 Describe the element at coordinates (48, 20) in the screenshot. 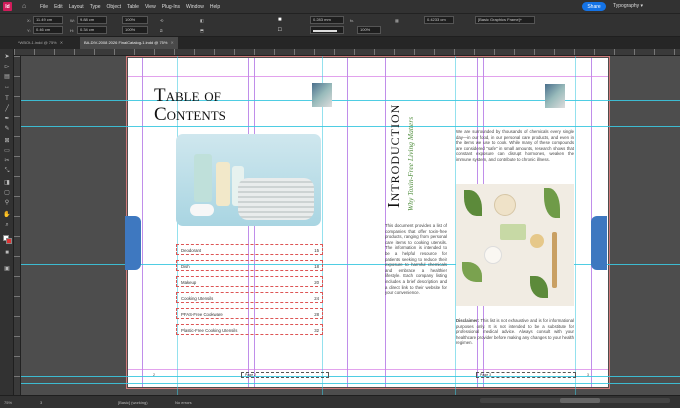

I see `x-field: 11.49 cm` at that location.